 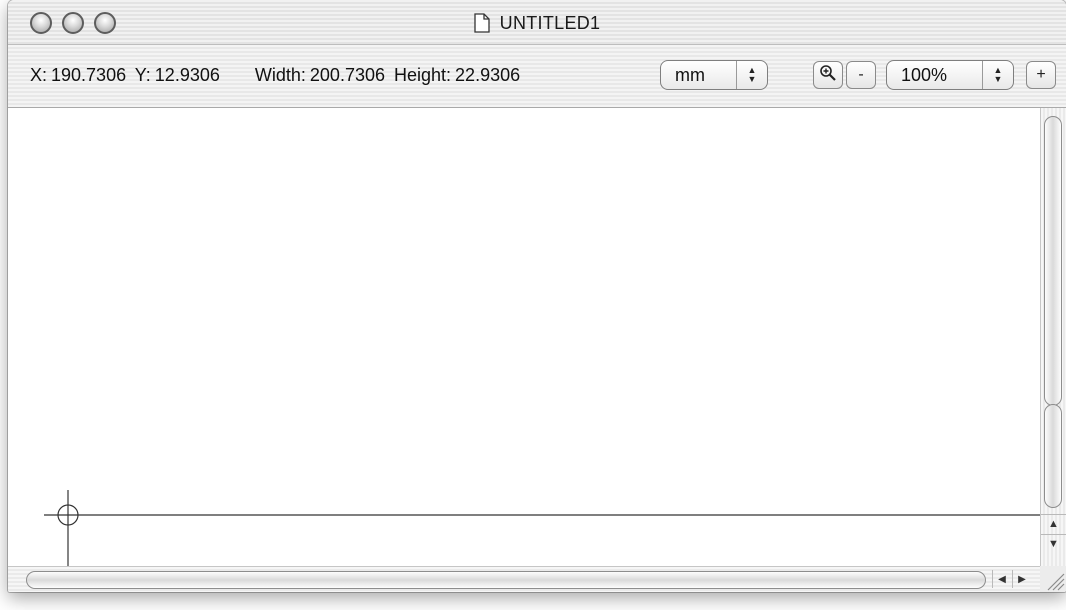 I want to click on window-title-group: UNTITLED1, so click(x=537, y=23).